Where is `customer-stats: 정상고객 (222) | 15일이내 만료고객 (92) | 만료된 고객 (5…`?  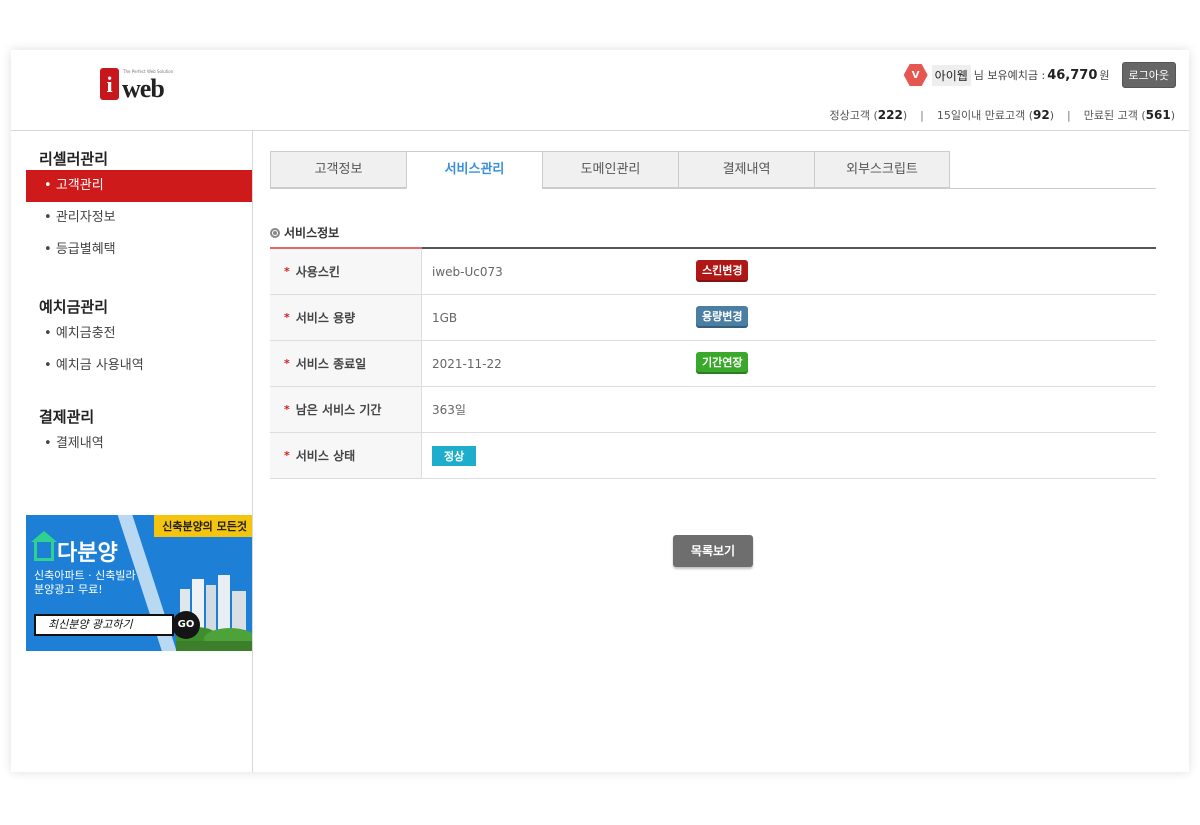
customer-stats: 정상고객 (222) | 15일이내 만료고객 (92) | 만료된 고객 (5… is located at coordinates (1002, 115).